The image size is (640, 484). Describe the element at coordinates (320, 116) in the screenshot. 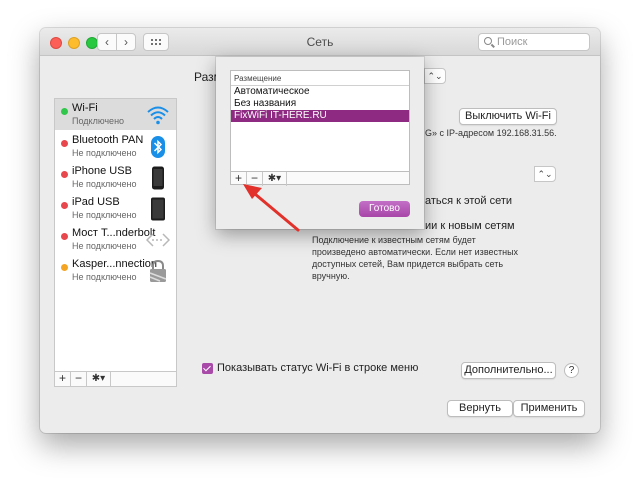

I see `location-item-fixwifi: FixWiFi IT-HERE.RU` at that location.